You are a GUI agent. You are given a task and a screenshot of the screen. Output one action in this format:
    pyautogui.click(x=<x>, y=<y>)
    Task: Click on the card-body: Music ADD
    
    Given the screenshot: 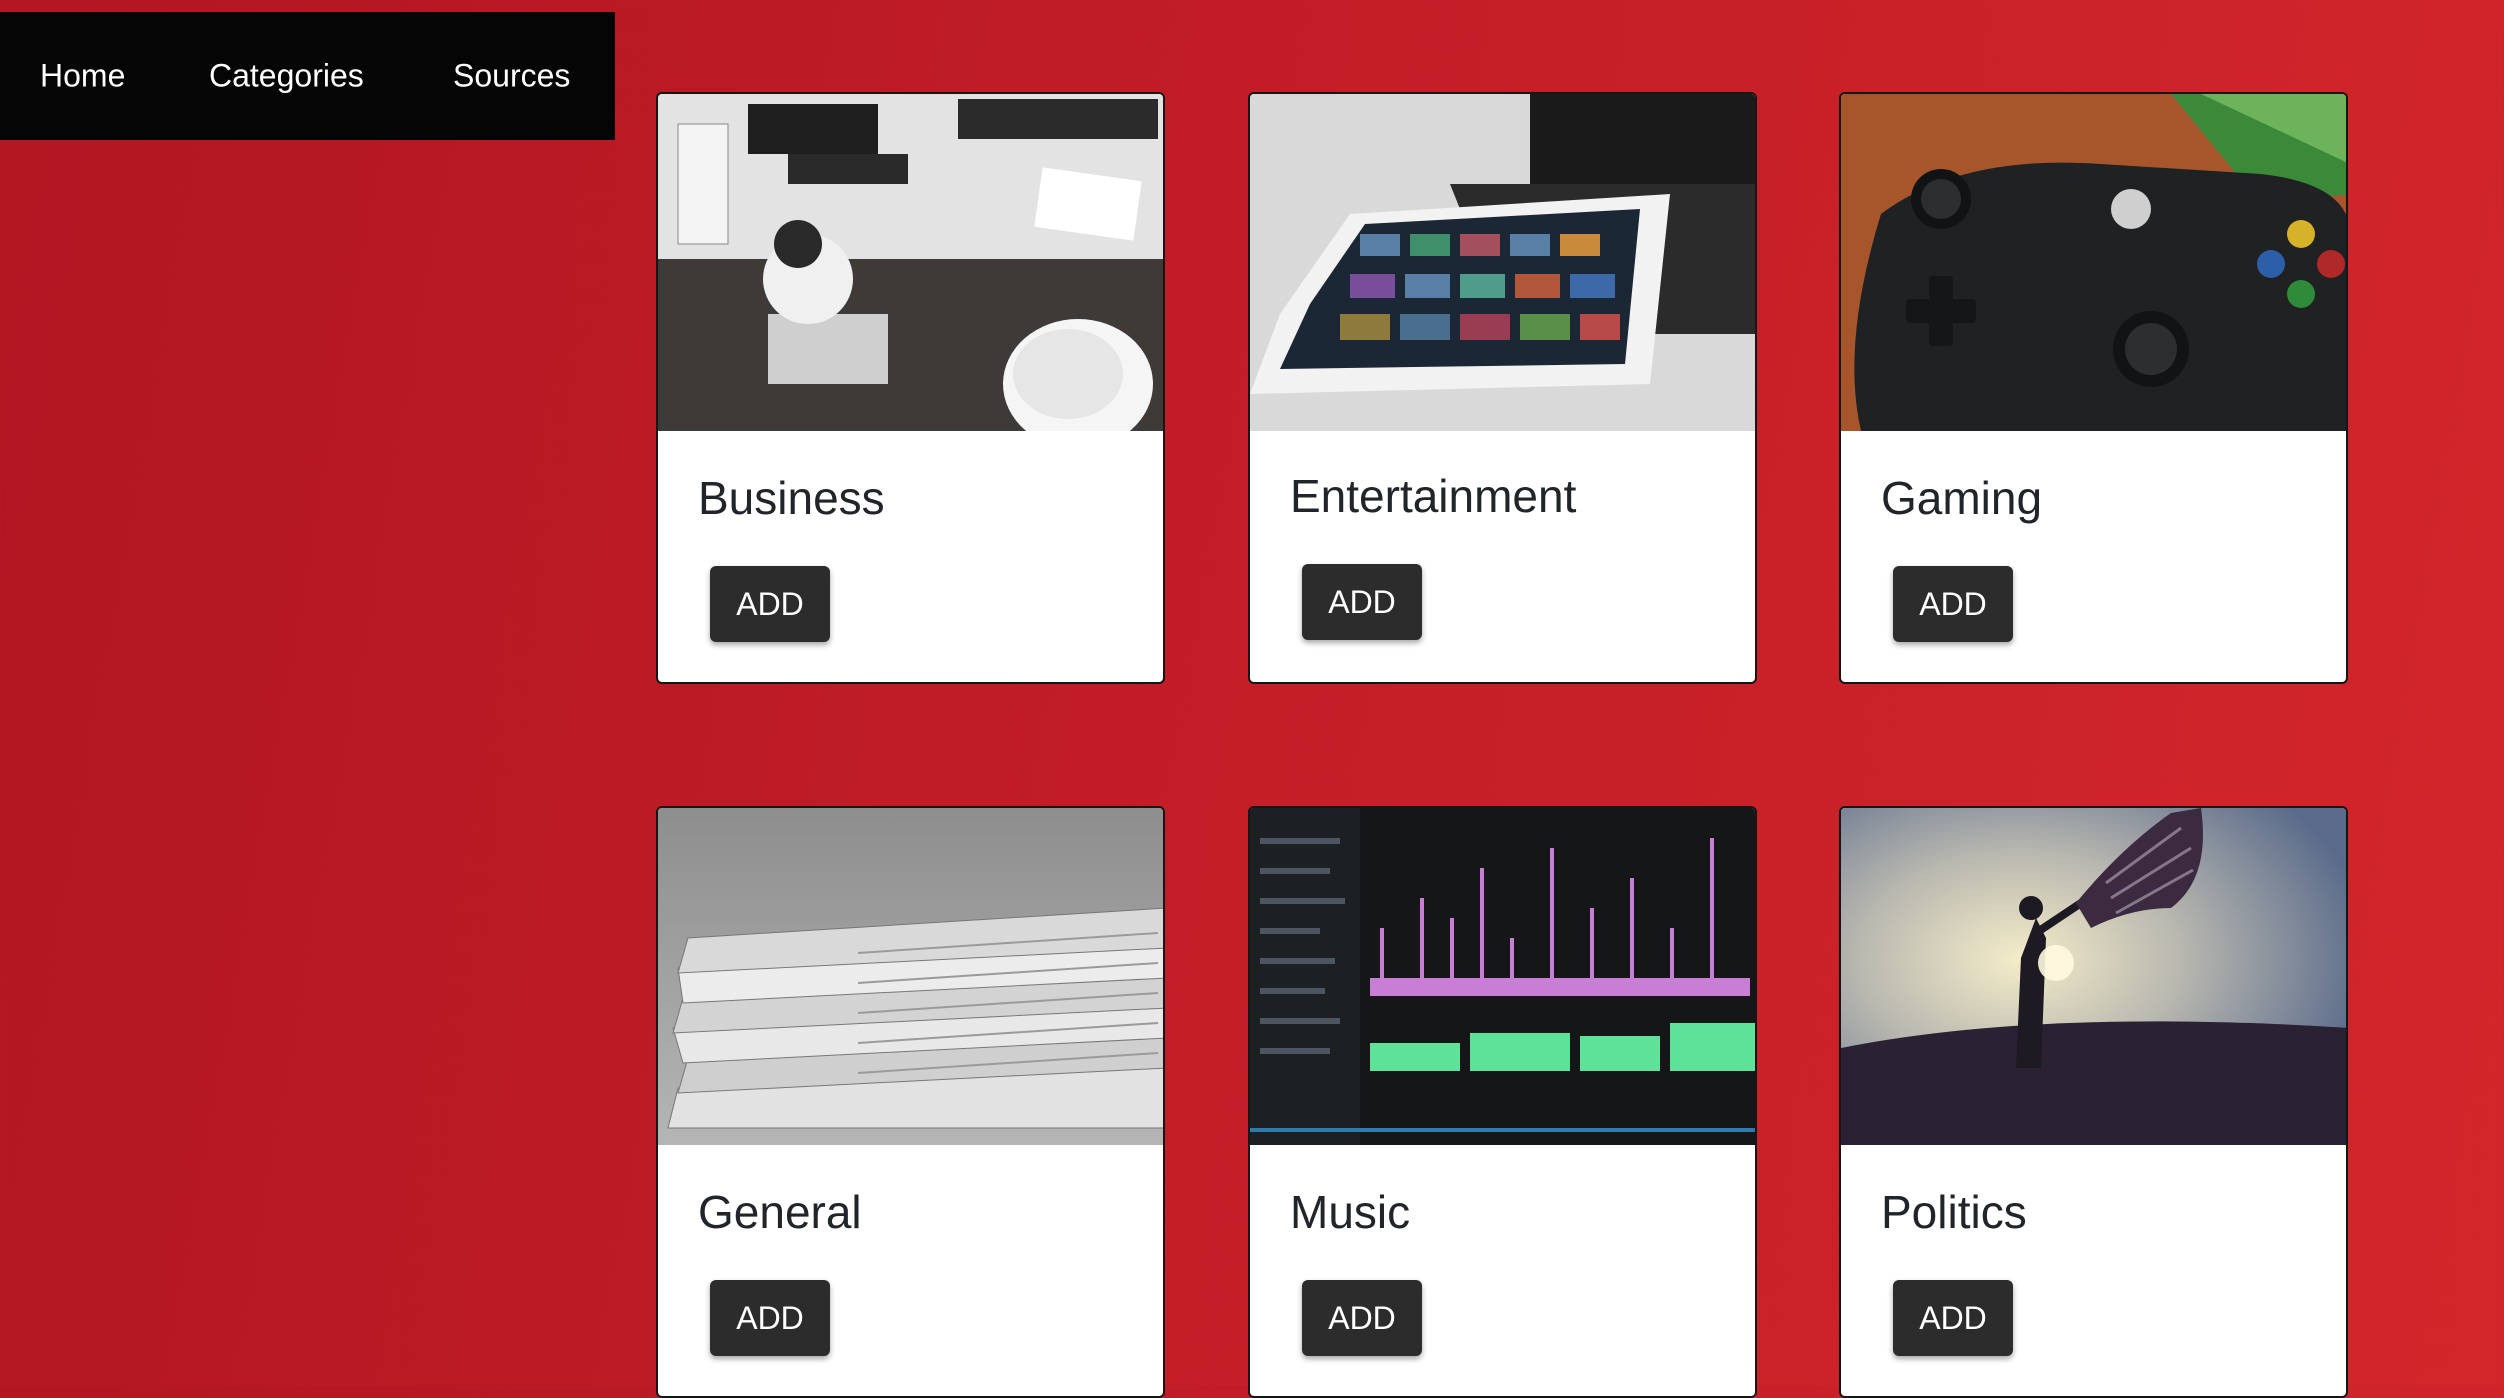 What is the action you would take?
    pyautogui.click(x=1502, y=1270)
    